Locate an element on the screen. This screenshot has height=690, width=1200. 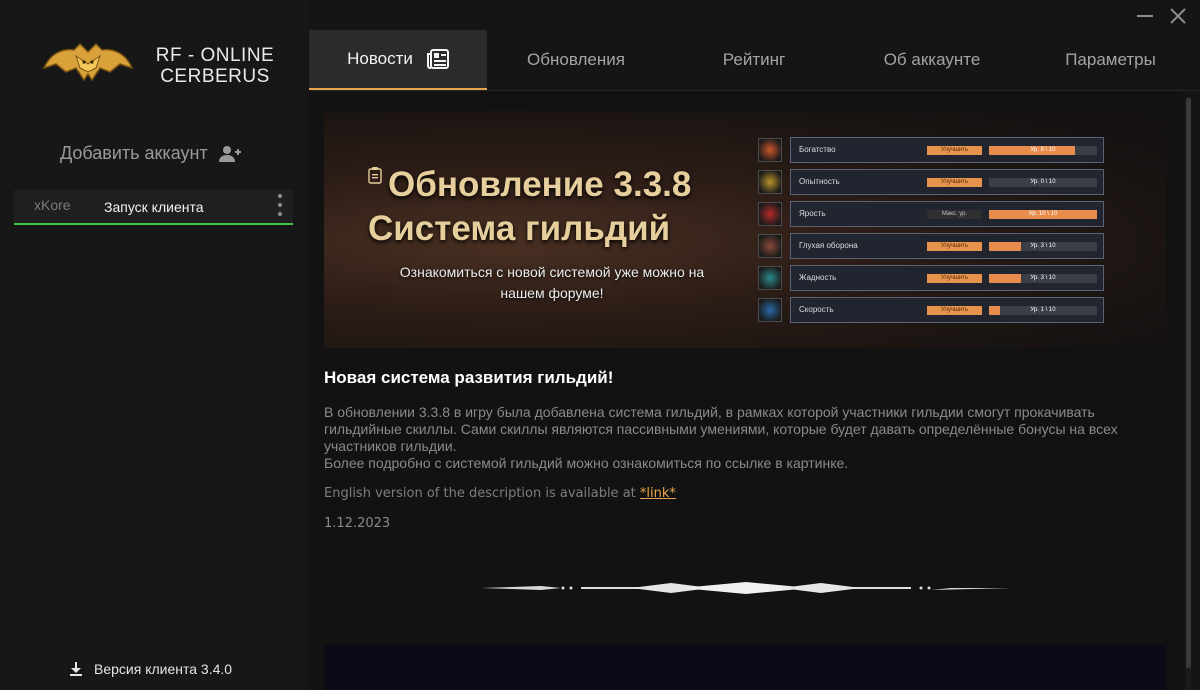
guild-skill-progress: Ур. 0 \ 10 is located at coordinates (1043, 182).